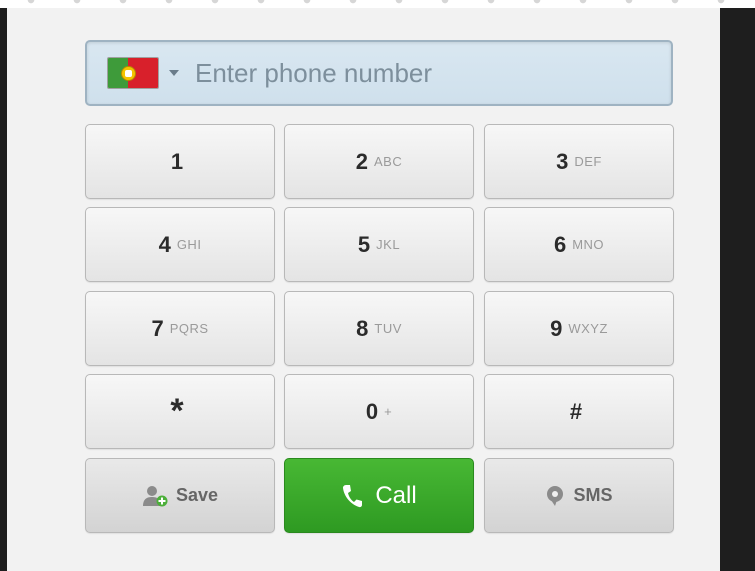 The image size is (755, 571). What do you see at coordinates (388, 411) in the screenshot?
I see `key-letters: +` at bounding box center [388, 411].